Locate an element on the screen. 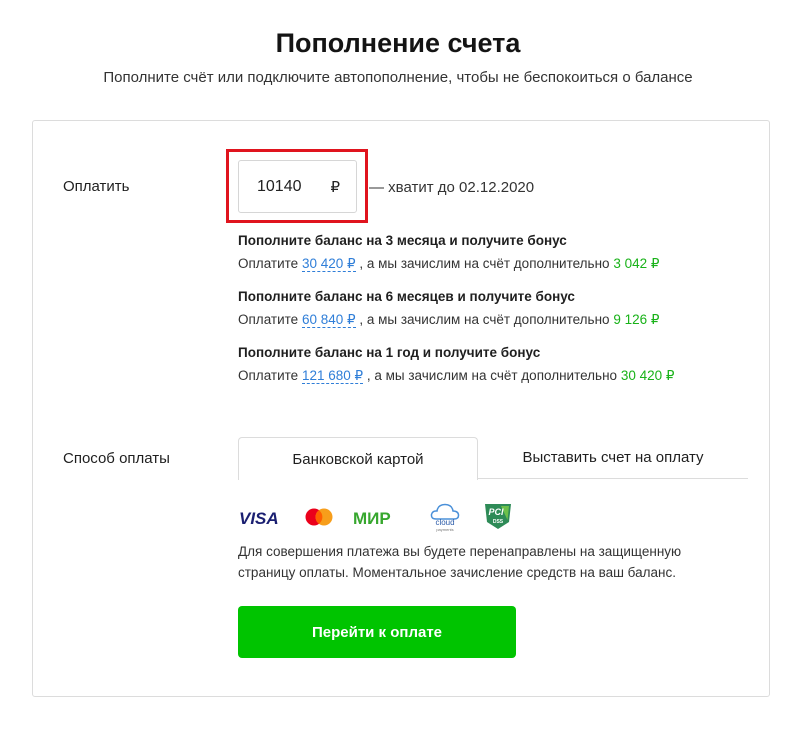 The image size is (796, 748). svg-text: cloud is located at coordinates (444, 522).